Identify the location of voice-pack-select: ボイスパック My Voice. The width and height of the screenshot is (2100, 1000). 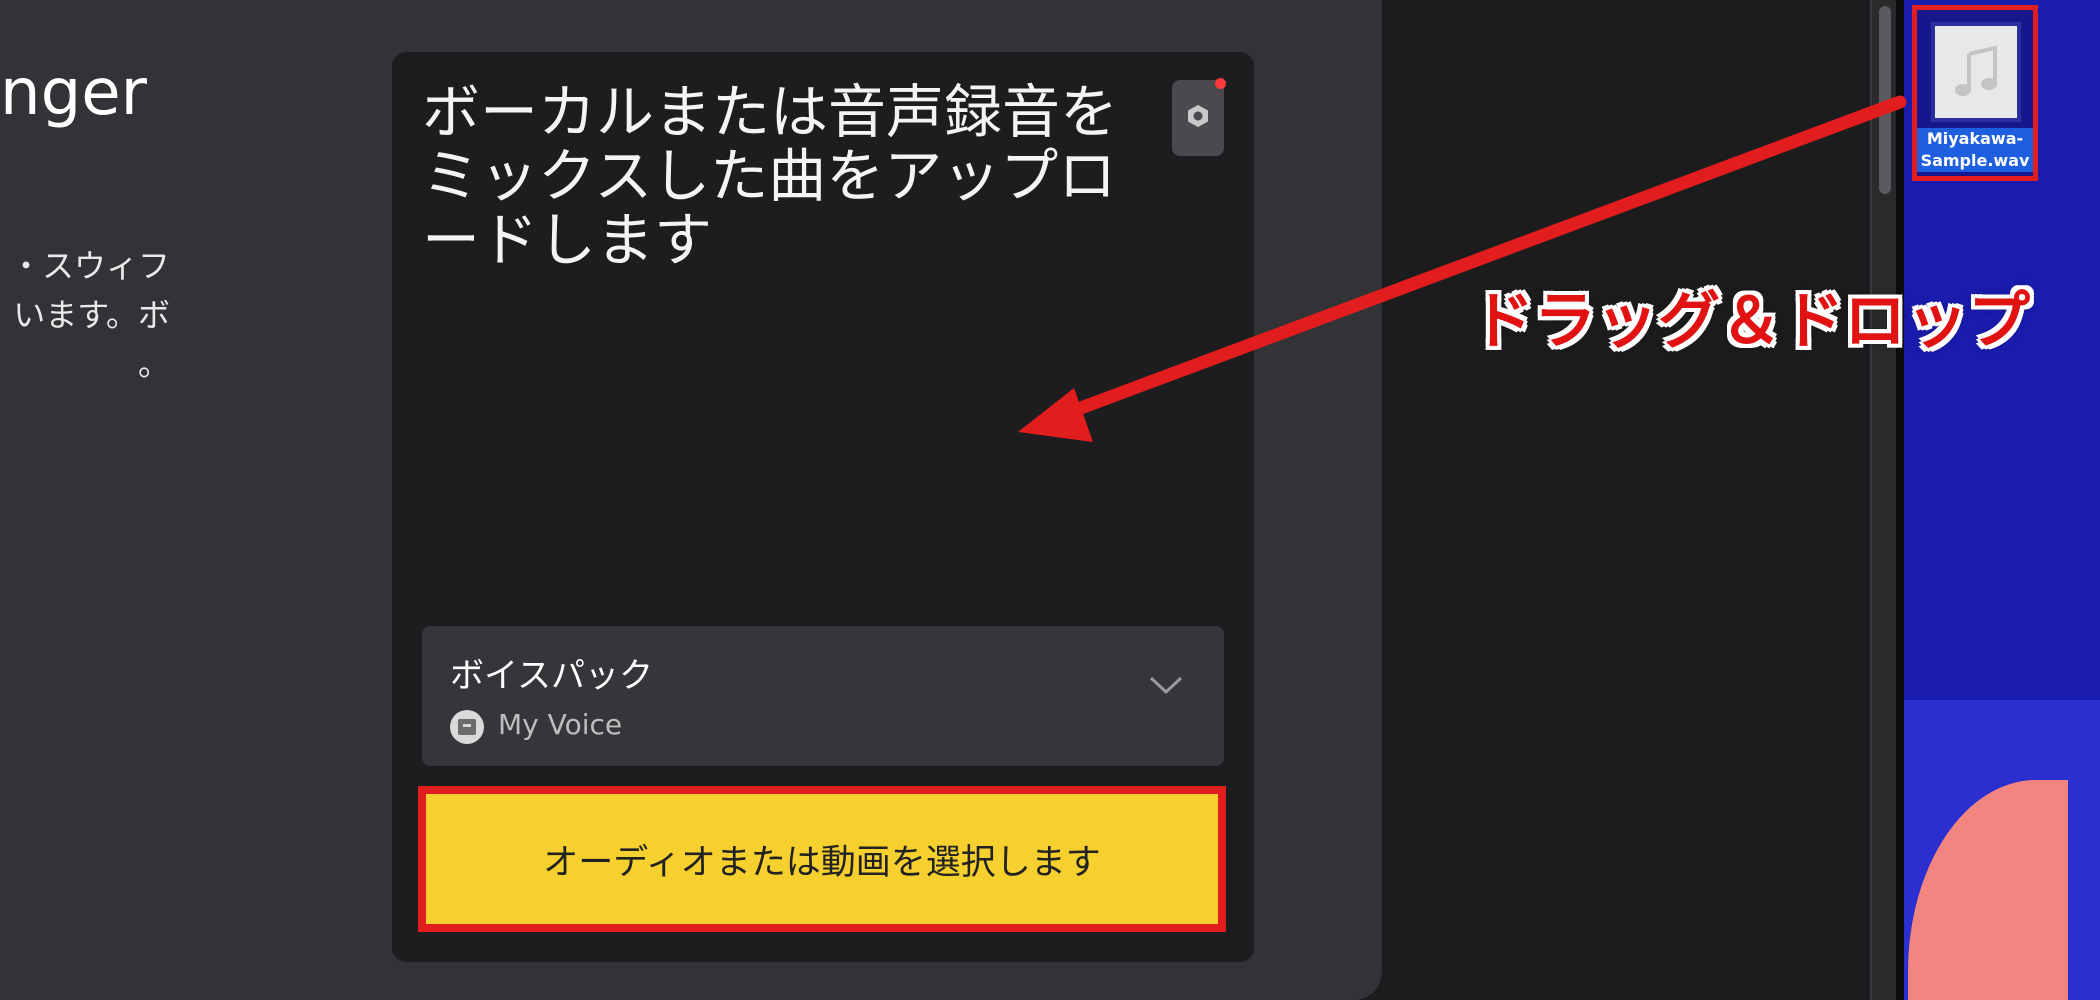
(823, 696).